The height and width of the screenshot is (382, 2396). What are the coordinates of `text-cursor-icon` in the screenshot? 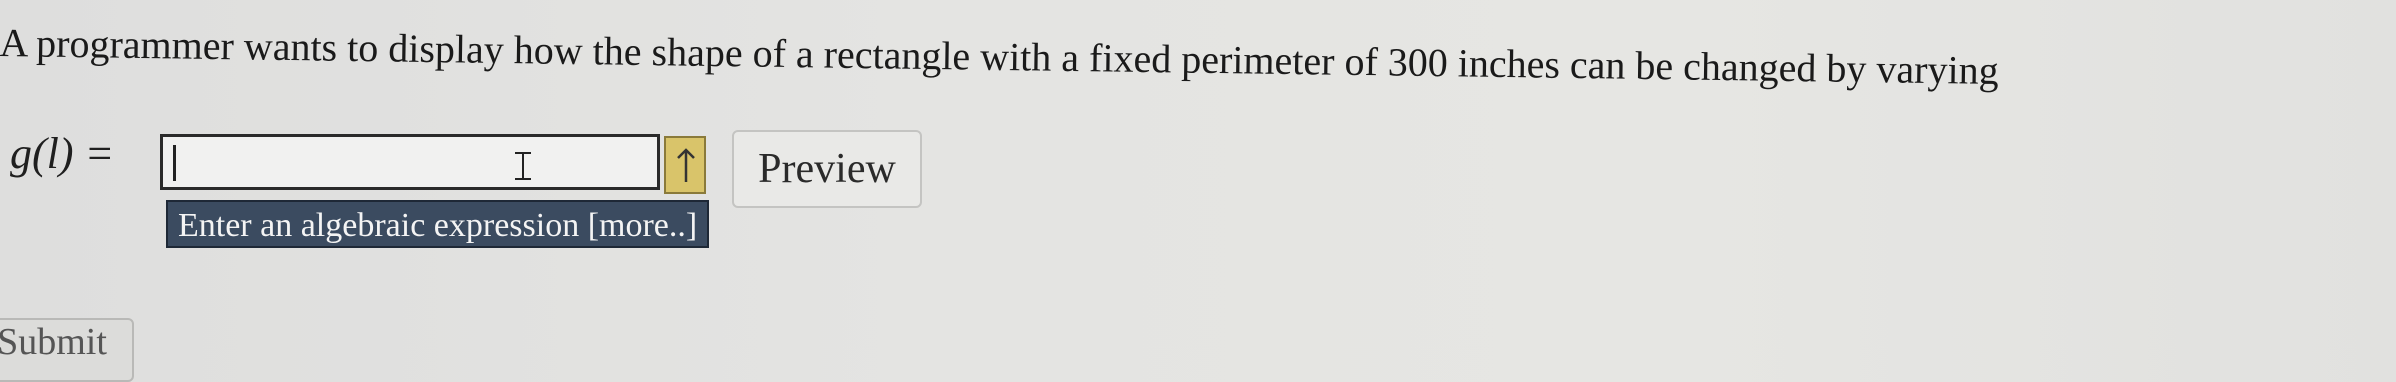 It's located at (523, 166).